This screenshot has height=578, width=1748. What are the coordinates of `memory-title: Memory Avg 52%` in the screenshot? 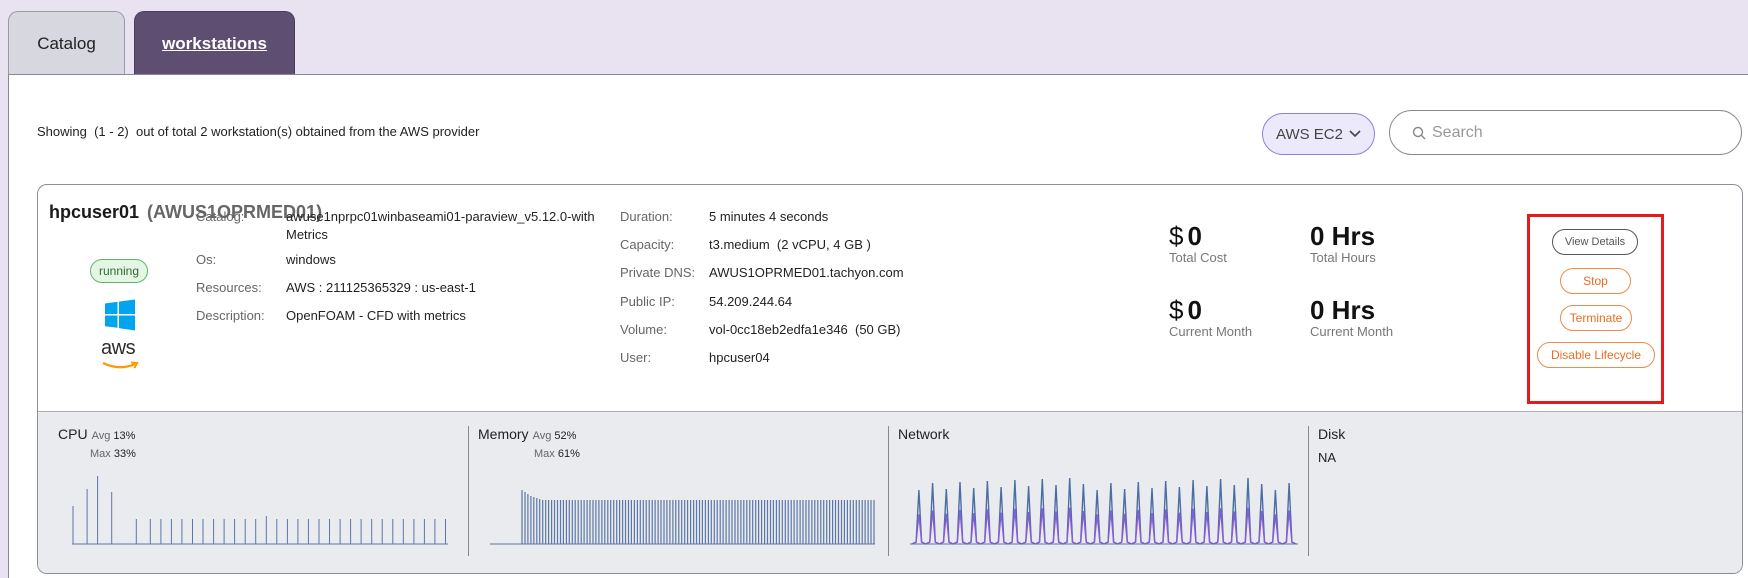 It's located at (527, 434).